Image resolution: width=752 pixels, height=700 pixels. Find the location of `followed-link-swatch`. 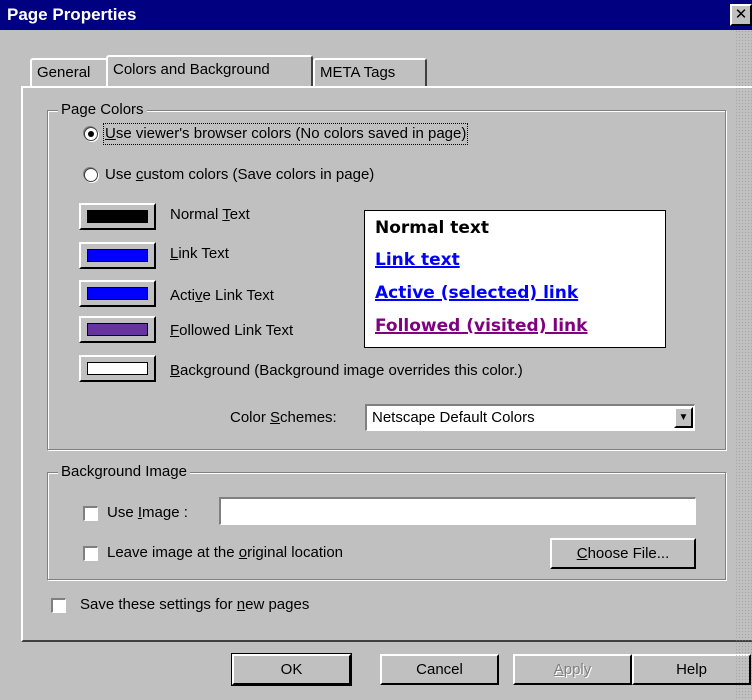

followed-link-swatch is located at coordinates (117, 329).